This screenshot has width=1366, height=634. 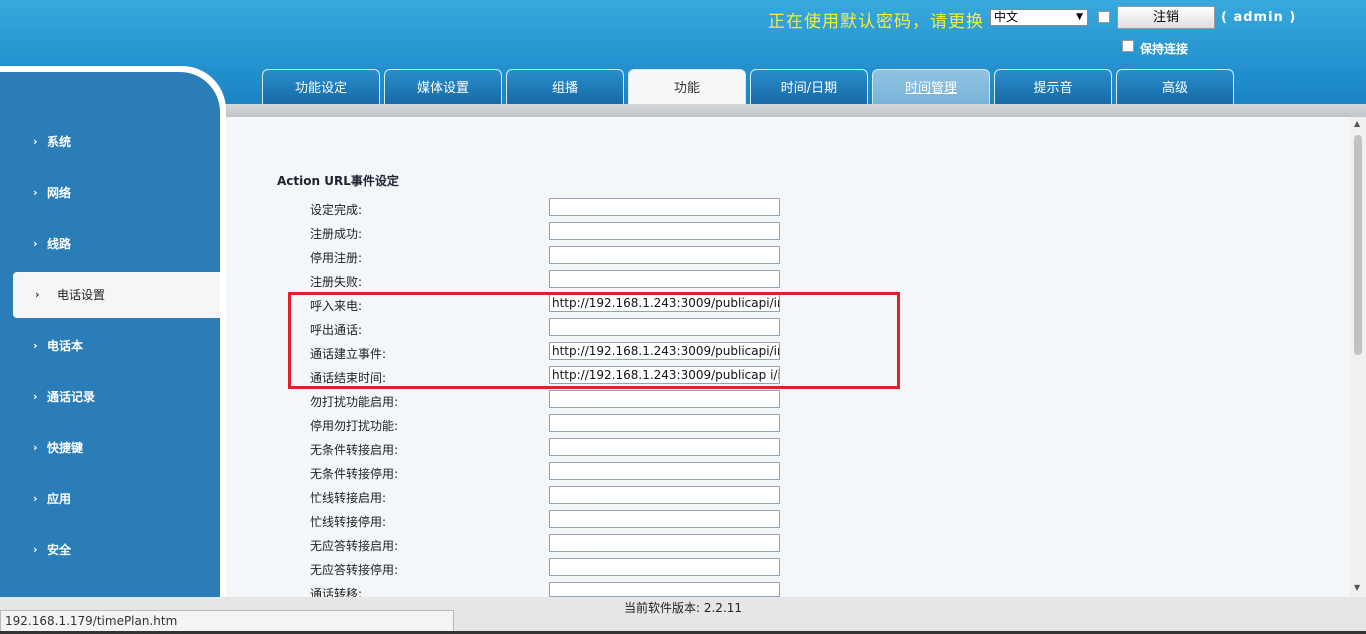 What do you see at coordinates (664, 255) in the screenshot?
I see `unregister-input` at bounding box center [664, 255].